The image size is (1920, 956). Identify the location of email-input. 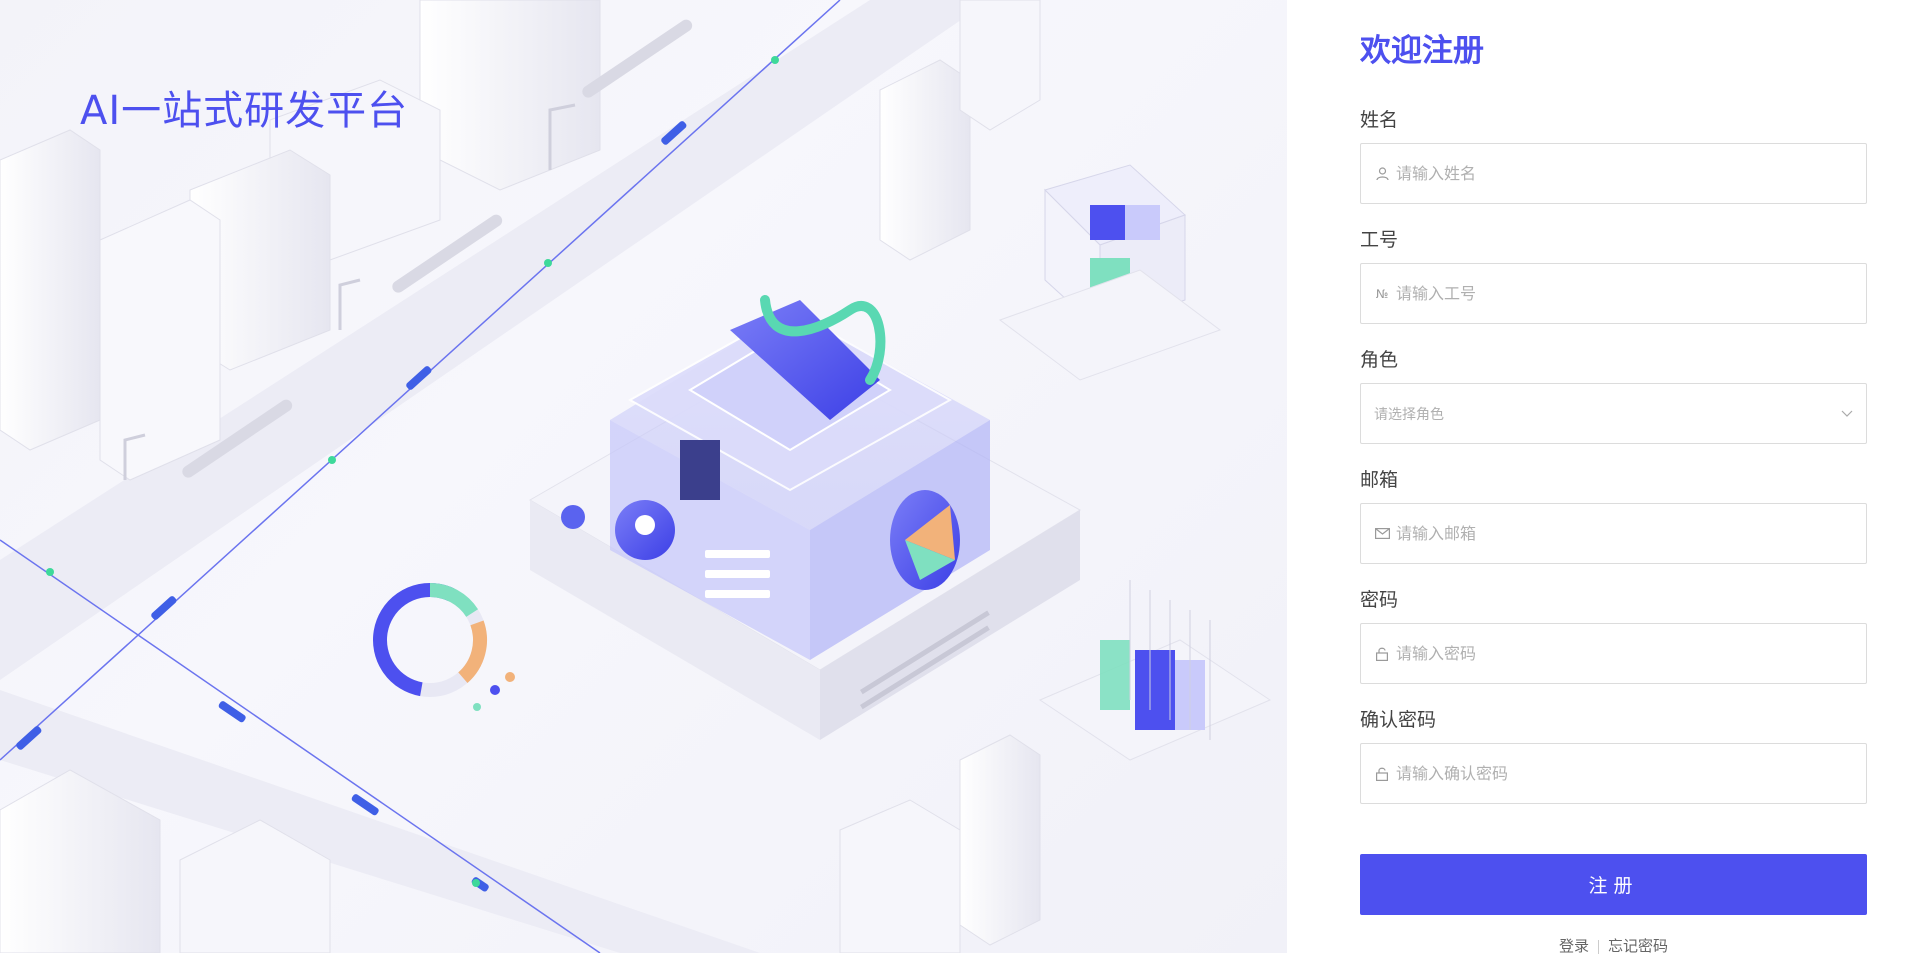
(1616, 533).